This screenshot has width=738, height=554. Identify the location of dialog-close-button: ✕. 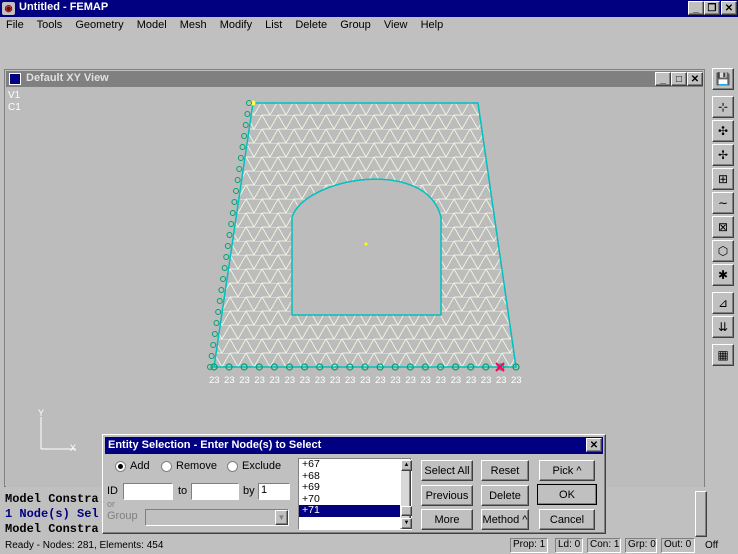
(594, 445).